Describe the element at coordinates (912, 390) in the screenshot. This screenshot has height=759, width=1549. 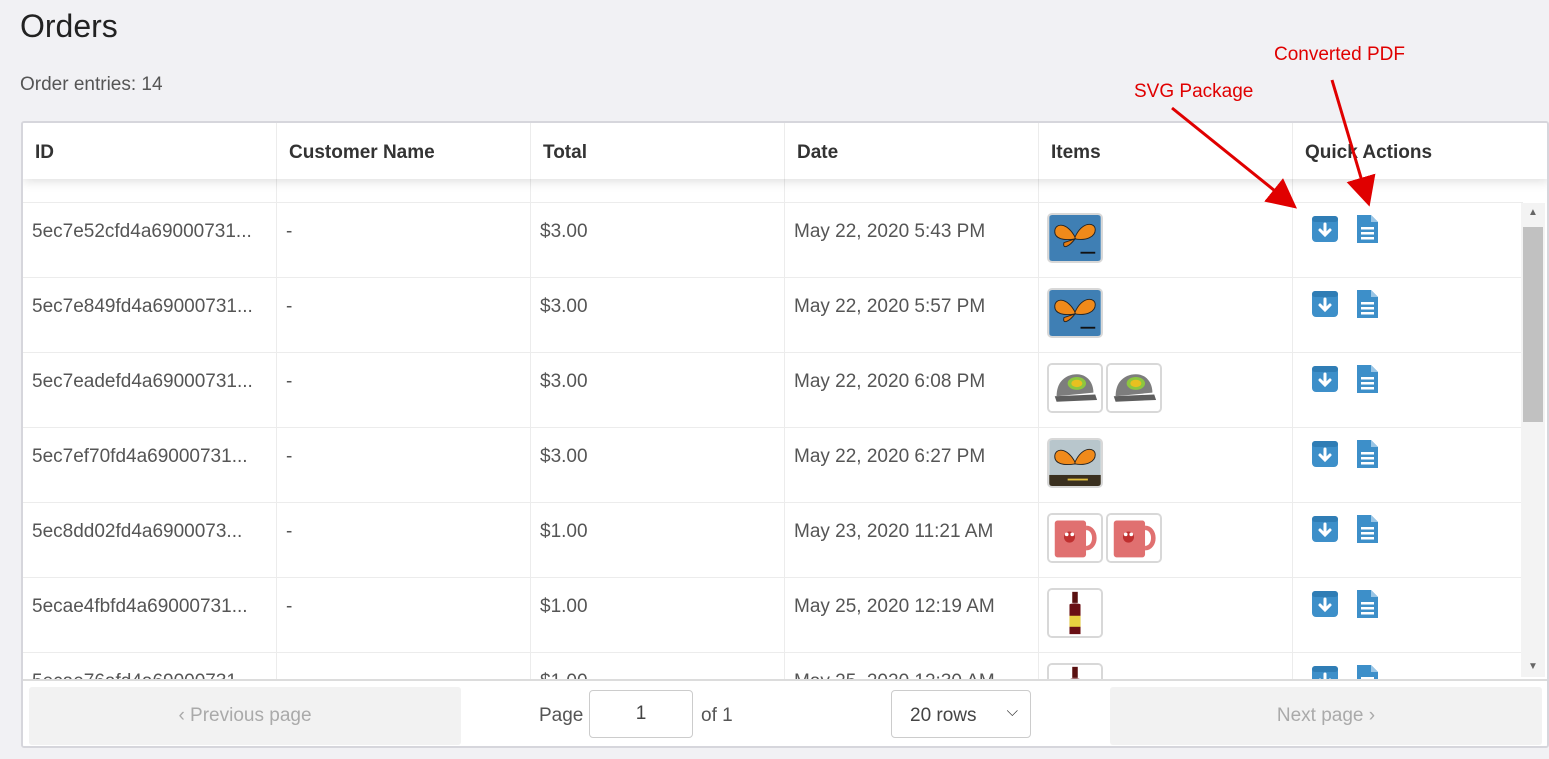
I see `cell-date: May 22, 2020 6:08 PM` at that location.